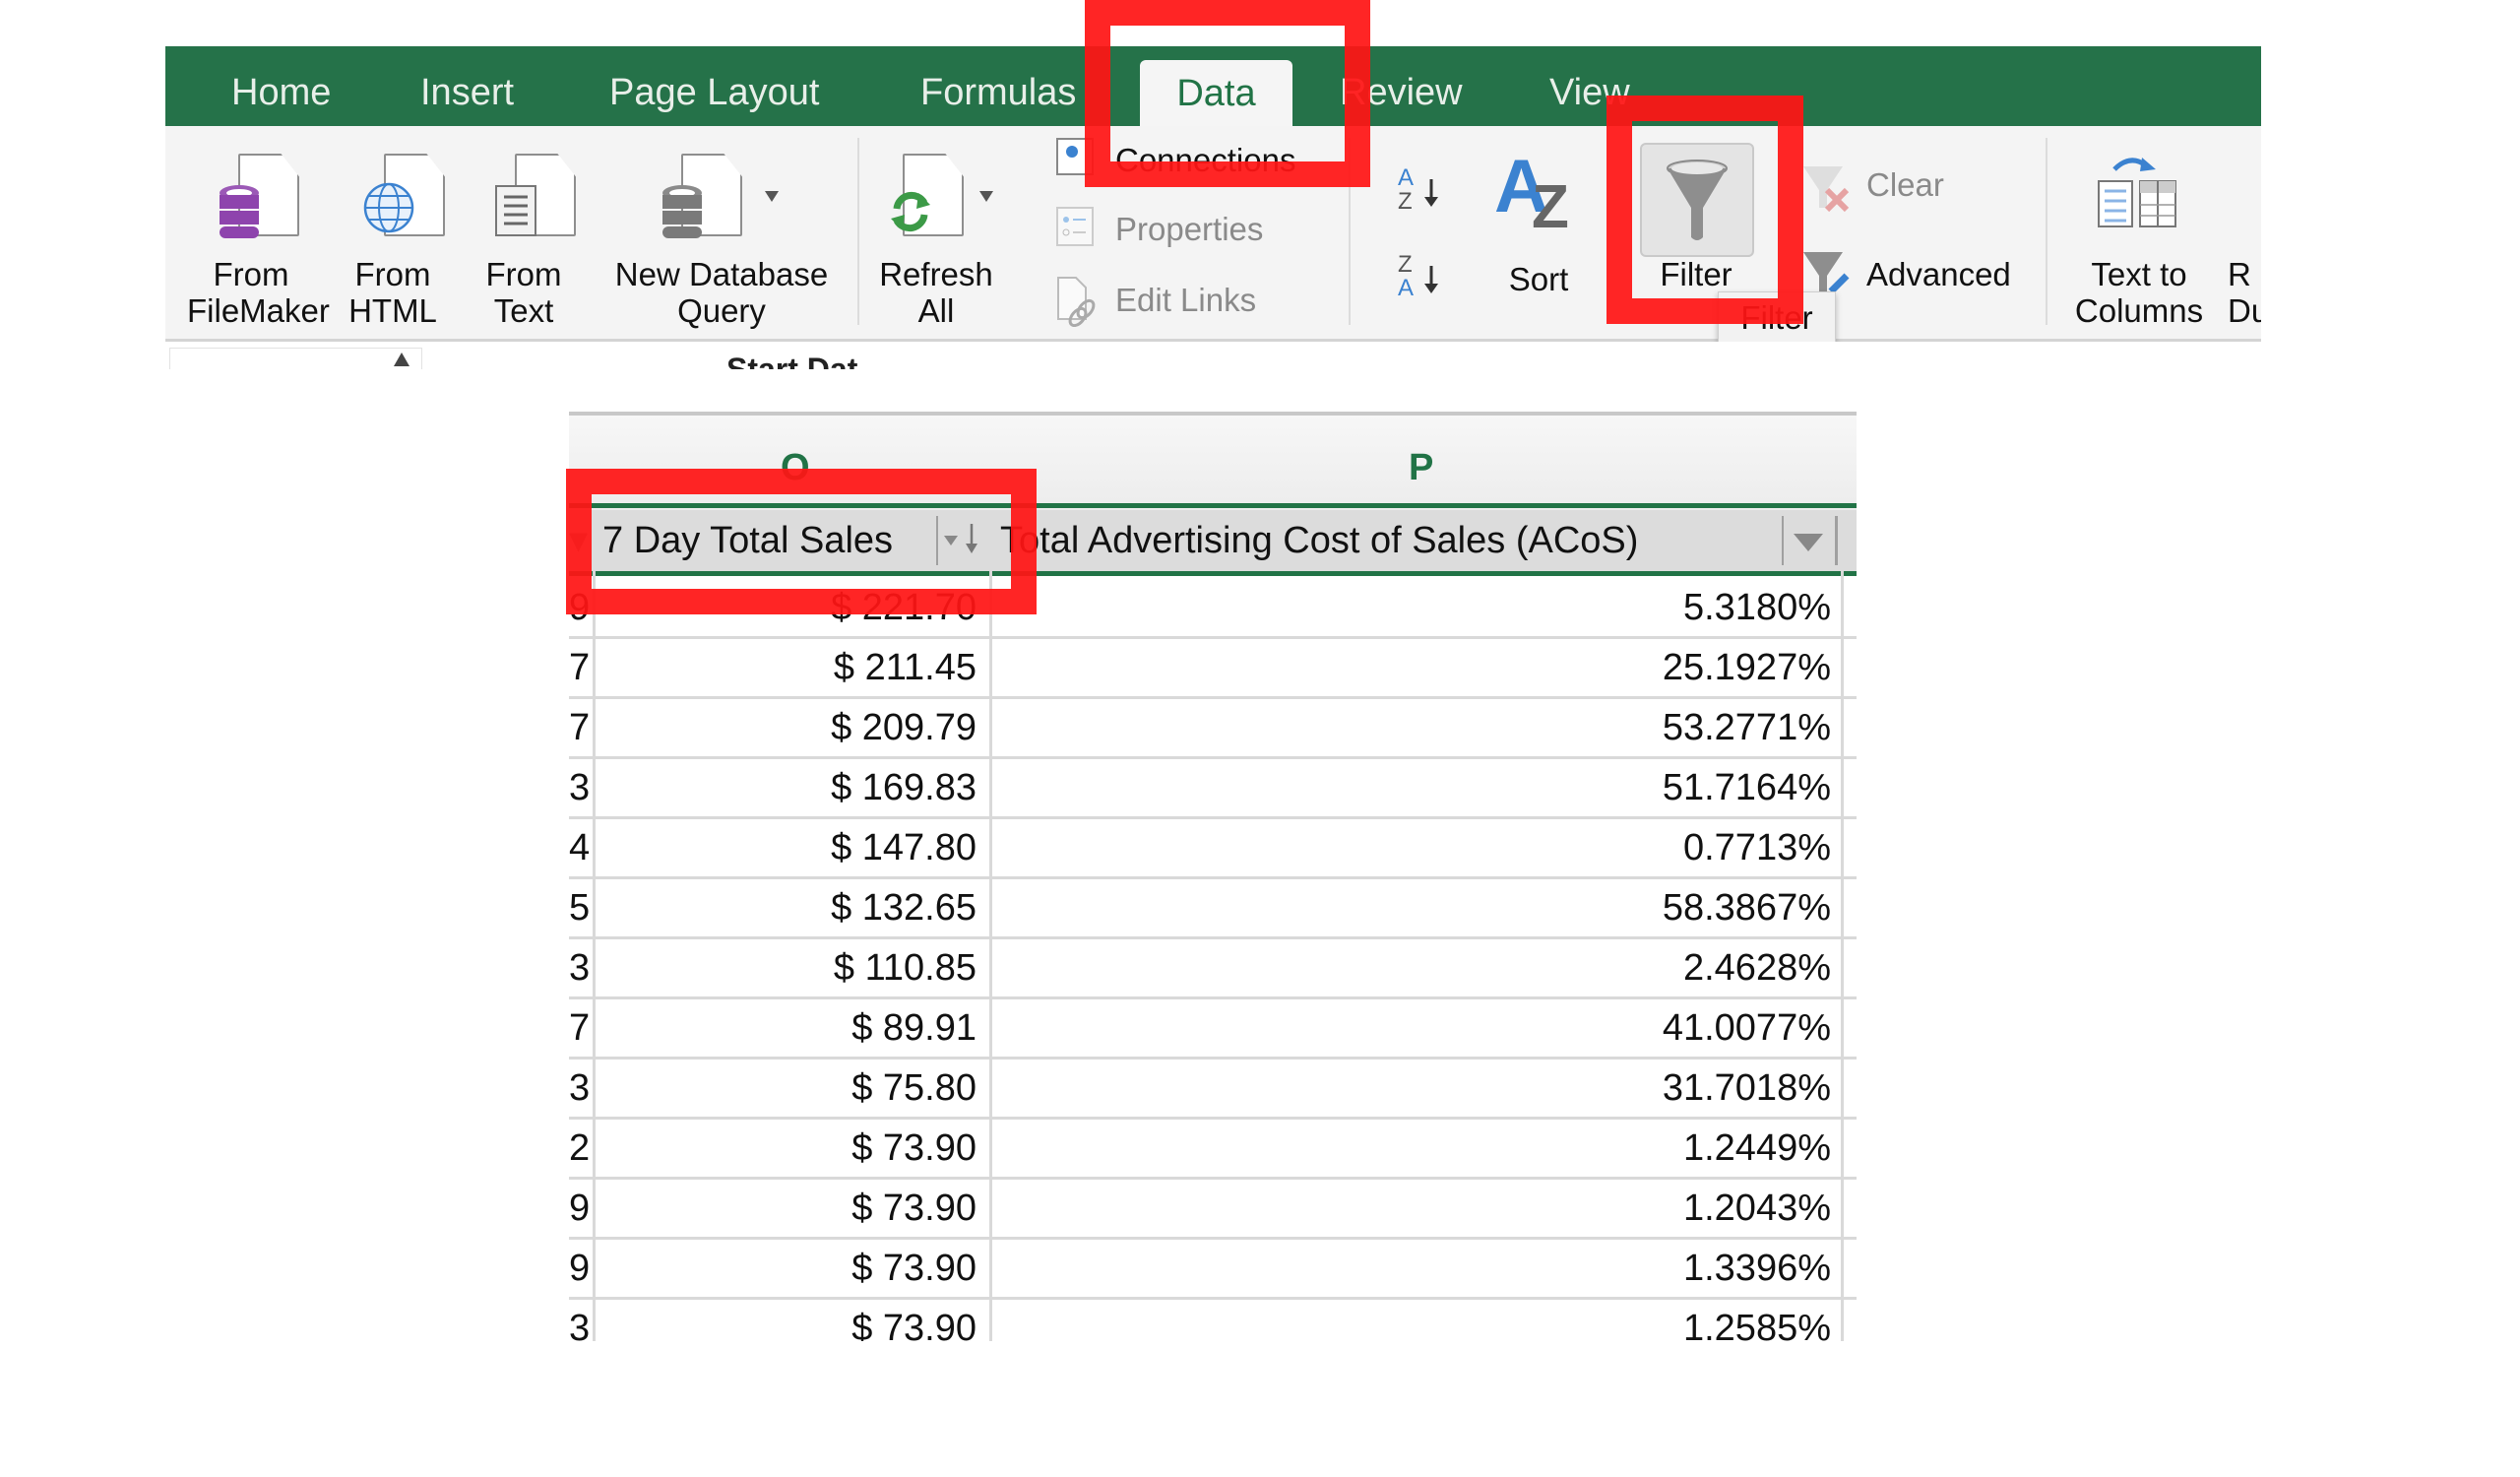 The image size is (2520, 1477). I want to click on table-row: 3 $ 73.90 1.2585%, so click(1213, 1319).